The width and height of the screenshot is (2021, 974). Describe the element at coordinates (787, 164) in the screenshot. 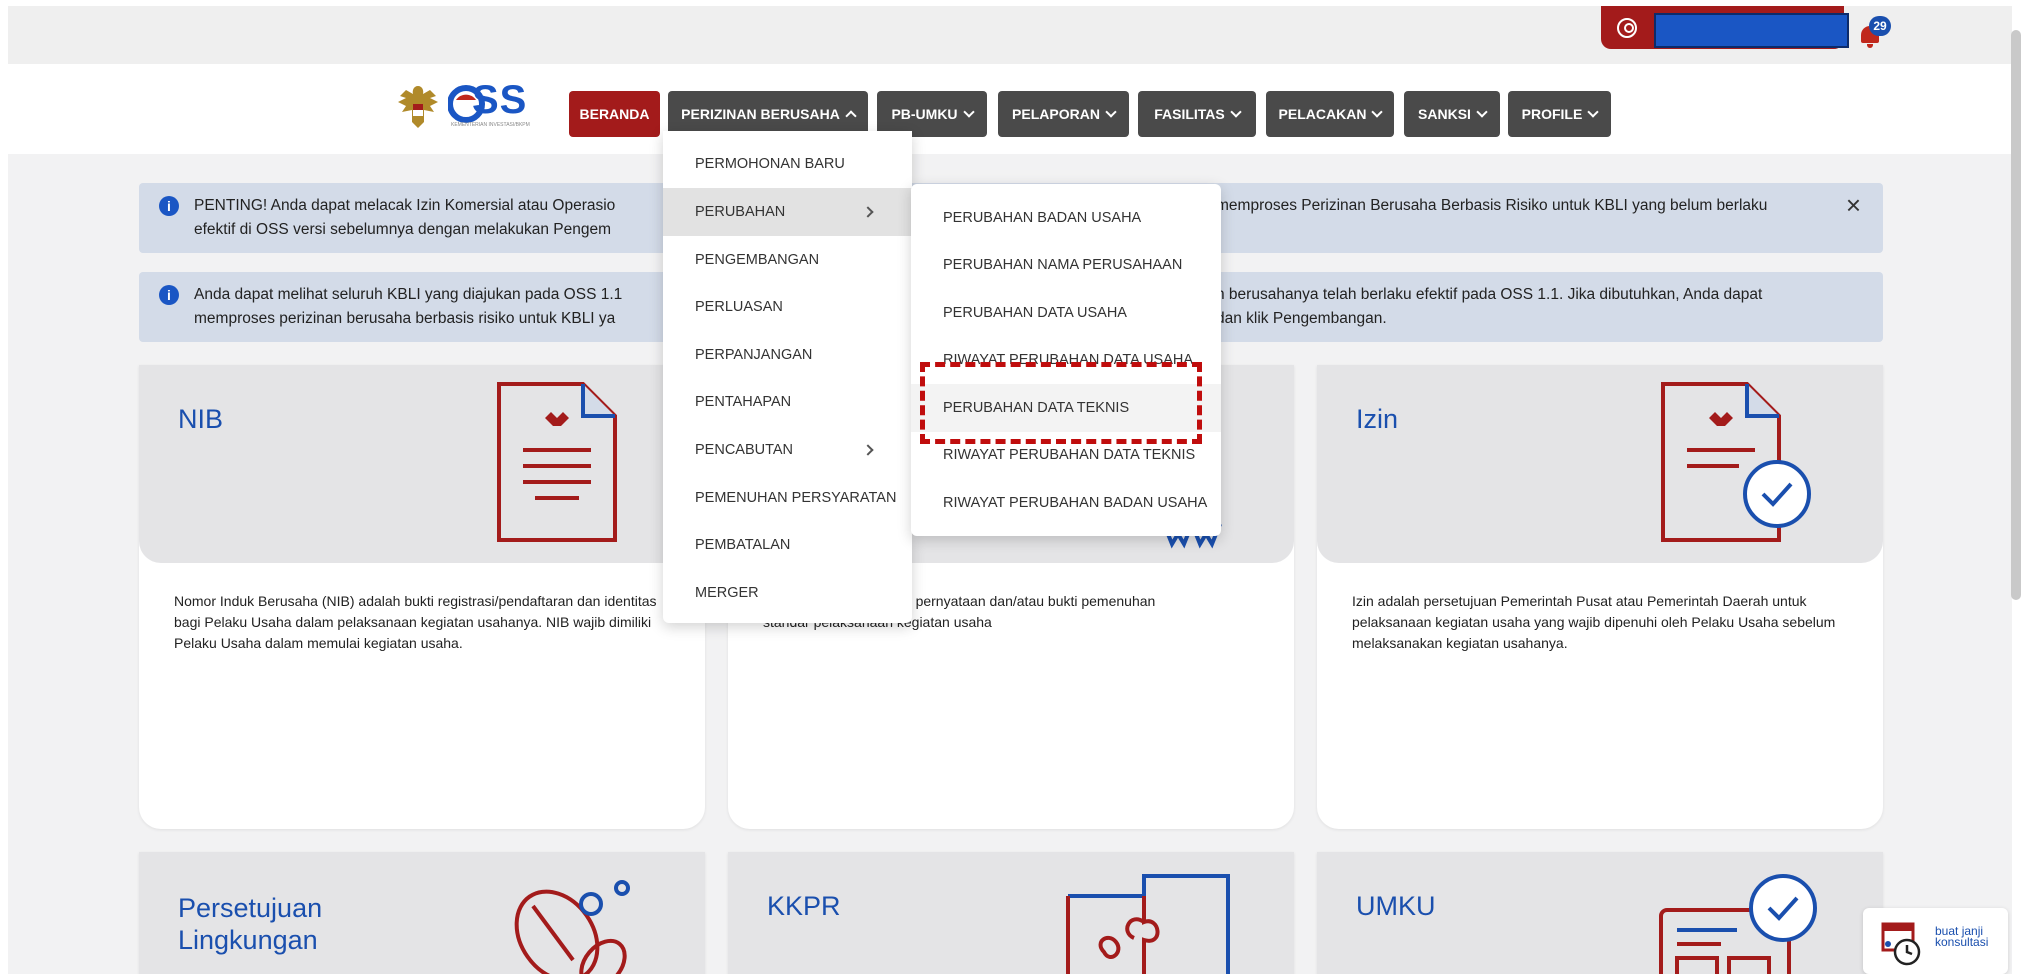

I see `menu-item-permohonan-baru: PERMOHONAN BARU` at that location.